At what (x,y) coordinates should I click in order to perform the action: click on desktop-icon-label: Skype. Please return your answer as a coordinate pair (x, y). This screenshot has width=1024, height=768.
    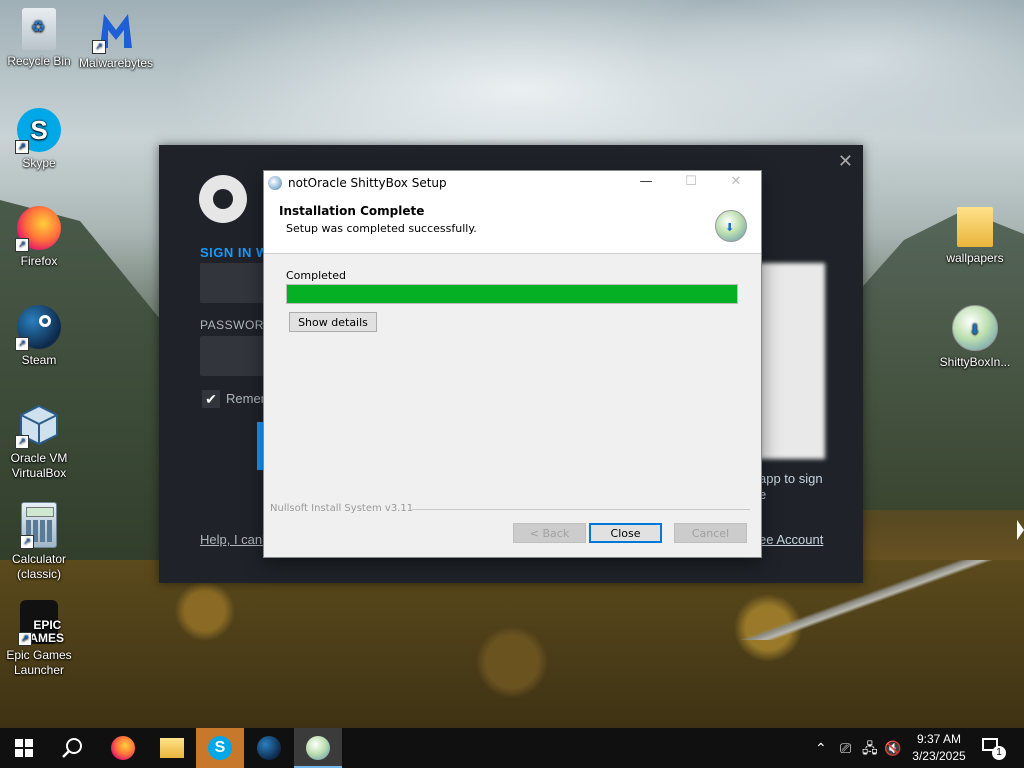
    Looking at the image, I should click on (39, 163).